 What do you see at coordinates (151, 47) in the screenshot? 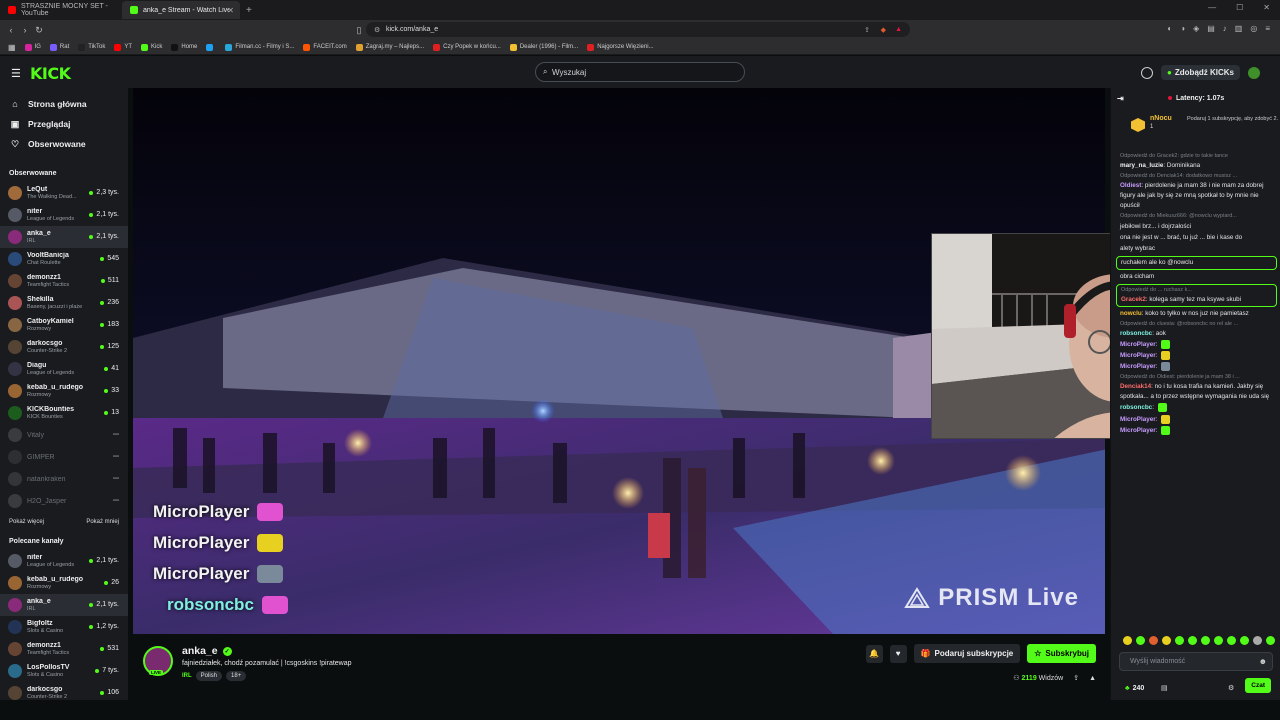
I see `bookmark-item: Kick` at bounding box center [151, 47].